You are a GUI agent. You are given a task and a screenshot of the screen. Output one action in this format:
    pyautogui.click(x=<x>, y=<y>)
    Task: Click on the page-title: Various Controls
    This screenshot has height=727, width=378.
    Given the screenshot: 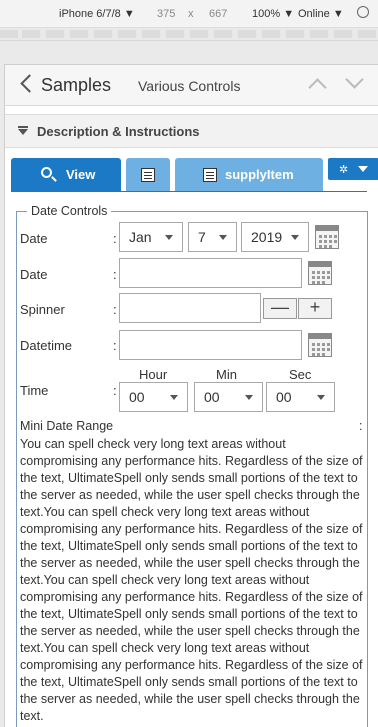 What is the action you would take?
    pyautogui.click(x=189, y=86)
    